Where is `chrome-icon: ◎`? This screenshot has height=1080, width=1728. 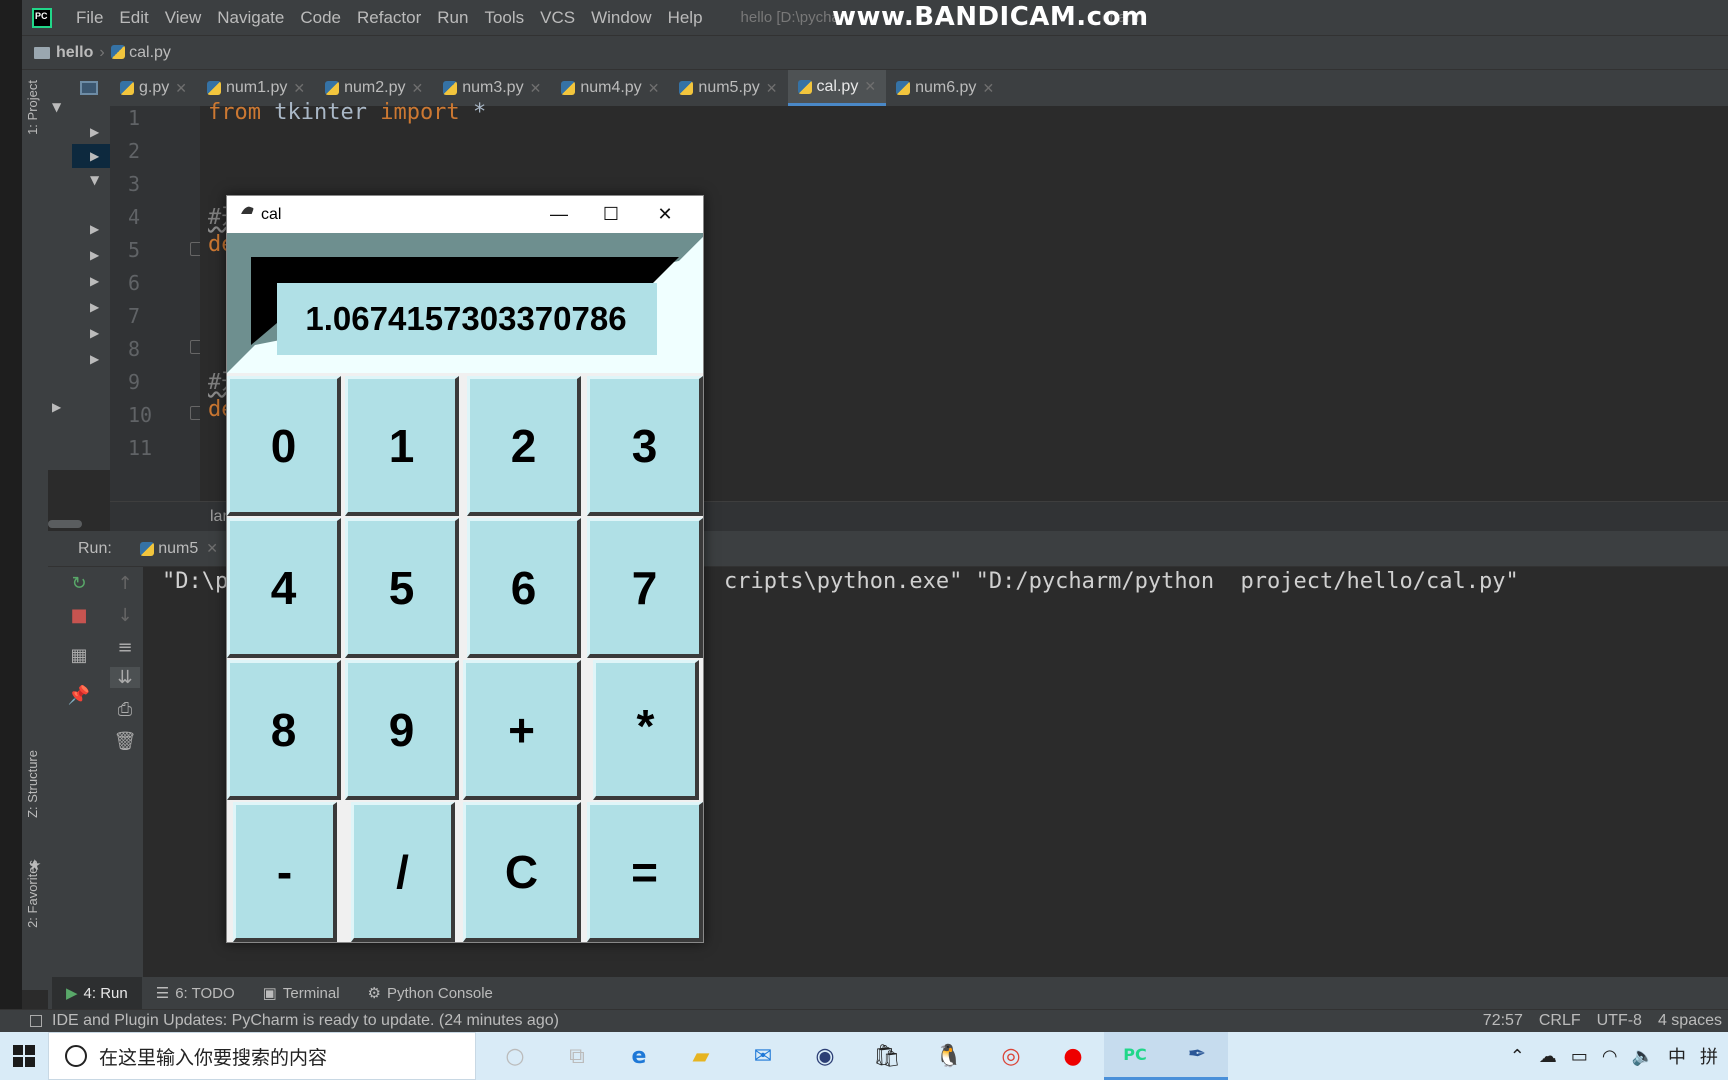
chrome-icon: ◎ is located at coordinates (1011, 1056).